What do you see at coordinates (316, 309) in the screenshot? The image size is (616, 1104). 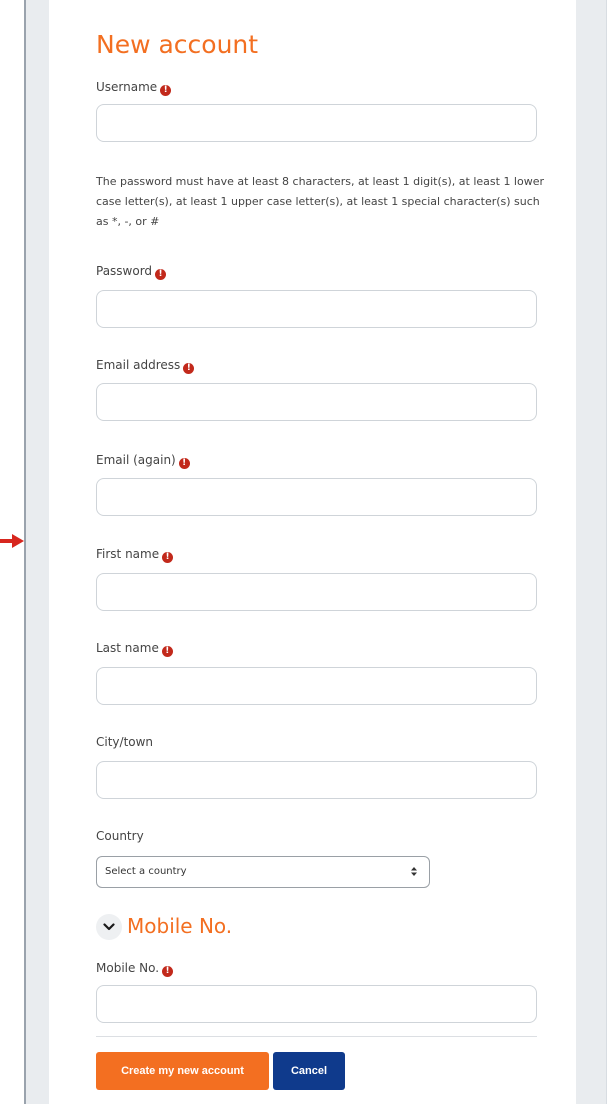 I see `password-input` at bounding box center [316, 309].